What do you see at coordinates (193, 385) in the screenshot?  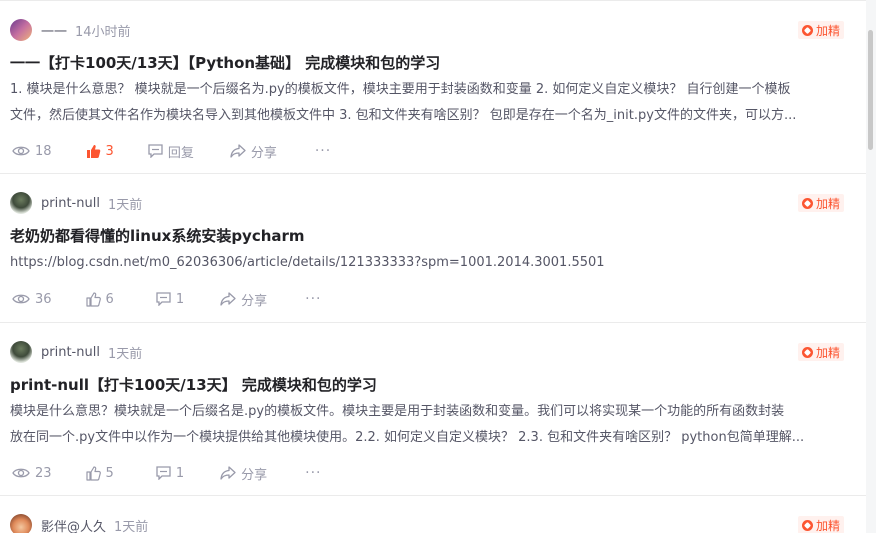 I see `post-title: print-null【打卡100天/13天】 完成模块和包的学习` at bounding box center [193, 385].